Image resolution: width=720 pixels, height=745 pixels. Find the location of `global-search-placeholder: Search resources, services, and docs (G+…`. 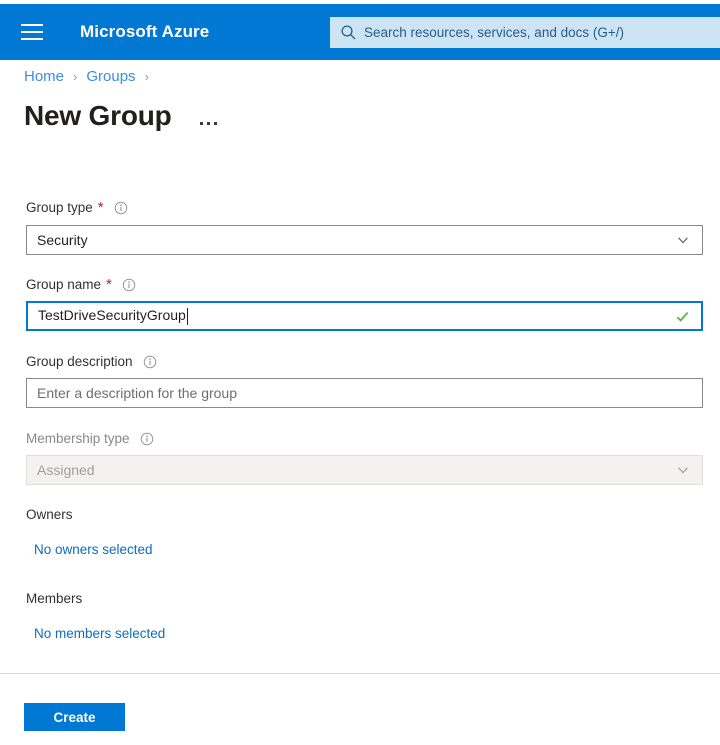

global-search-placeholder: Search resources, services, and docs (G+… is located at coordinates (494, 32).